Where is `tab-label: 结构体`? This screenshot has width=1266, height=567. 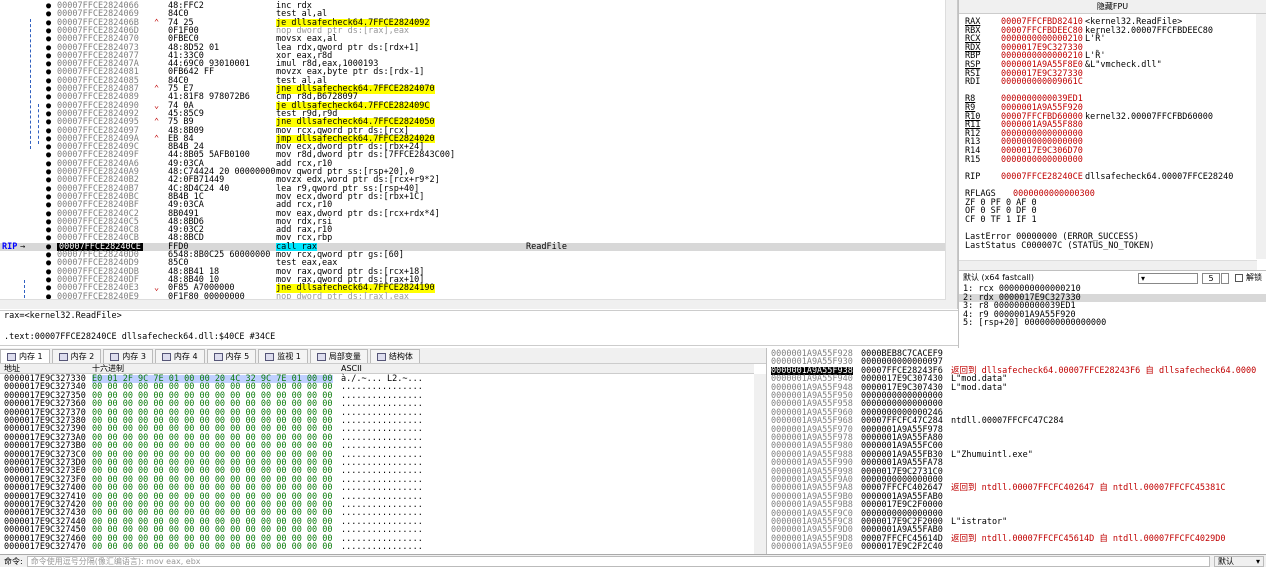 tab-label: 结构体 is located at coordinates (400, 356).